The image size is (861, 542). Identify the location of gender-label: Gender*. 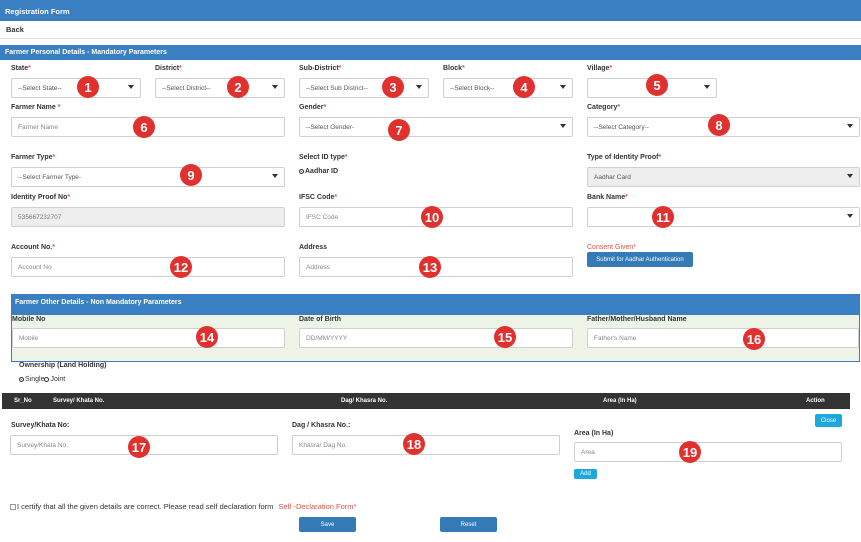
(313, 107).